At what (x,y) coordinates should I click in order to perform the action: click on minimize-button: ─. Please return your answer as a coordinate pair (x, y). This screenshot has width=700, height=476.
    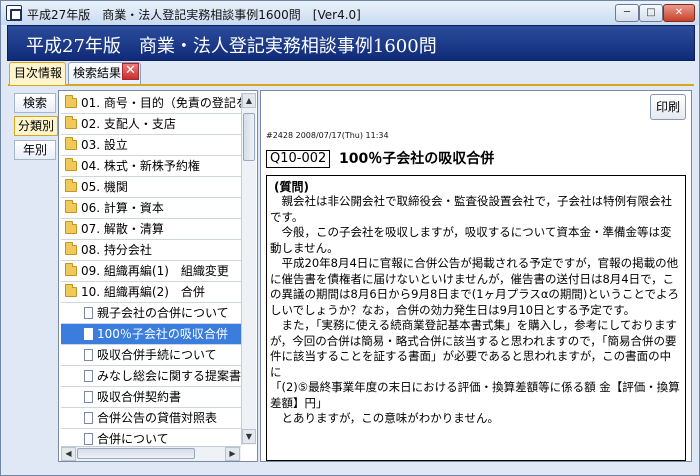
    Looking at the image, I should click on (627, 13).